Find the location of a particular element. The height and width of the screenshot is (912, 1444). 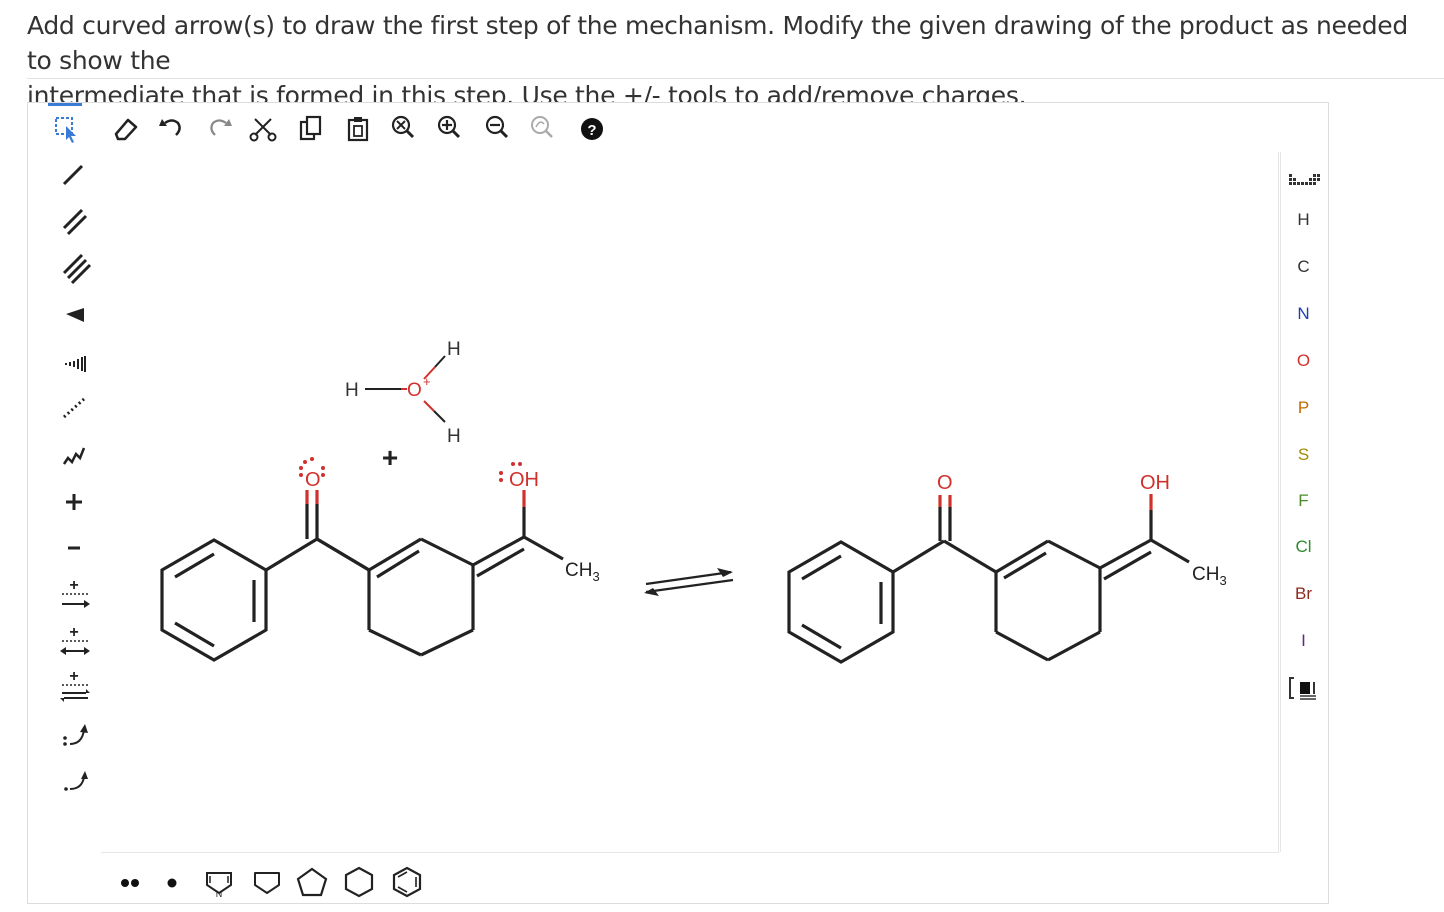

zoom-out-button is located at coordinates (497, 127).